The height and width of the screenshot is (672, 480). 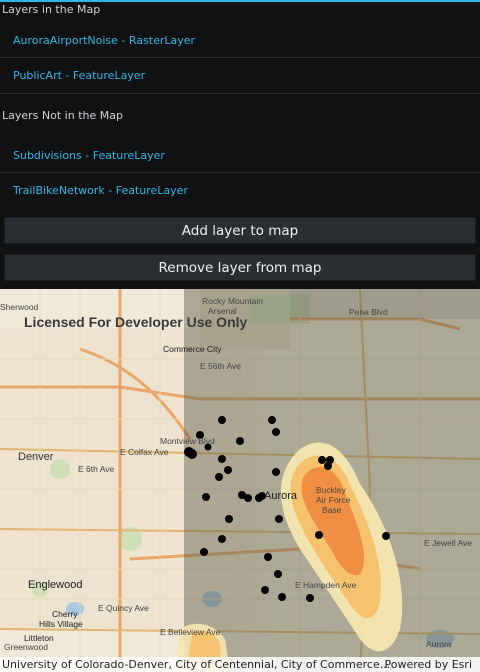 I want to click on layer-item-aurora-airport-noise: AuroraAirportNoise - RasterLayer, so click(x=240, y=40).